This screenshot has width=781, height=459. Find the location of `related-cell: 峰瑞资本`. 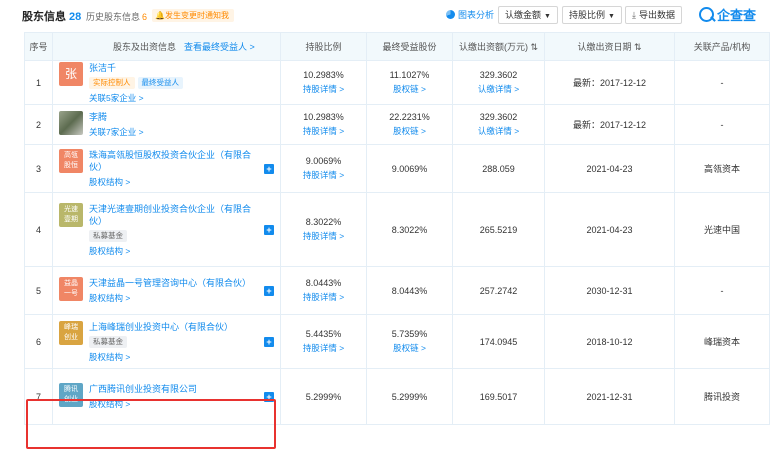

related-cell: 峰瑞资本 is located at coordinates (722, 341).